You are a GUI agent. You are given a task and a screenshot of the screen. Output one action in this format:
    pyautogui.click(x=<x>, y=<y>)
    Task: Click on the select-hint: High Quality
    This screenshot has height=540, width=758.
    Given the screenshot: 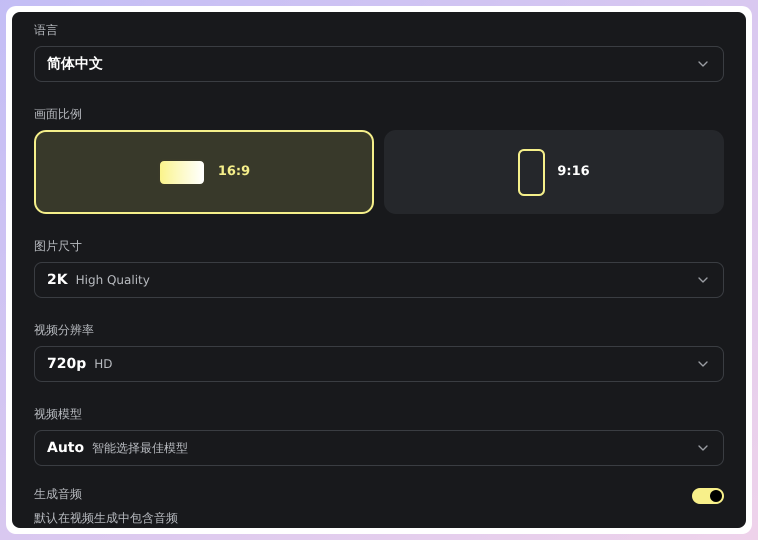 What is the action you would take?
    pyautogui.click(x=113, y=280)
    